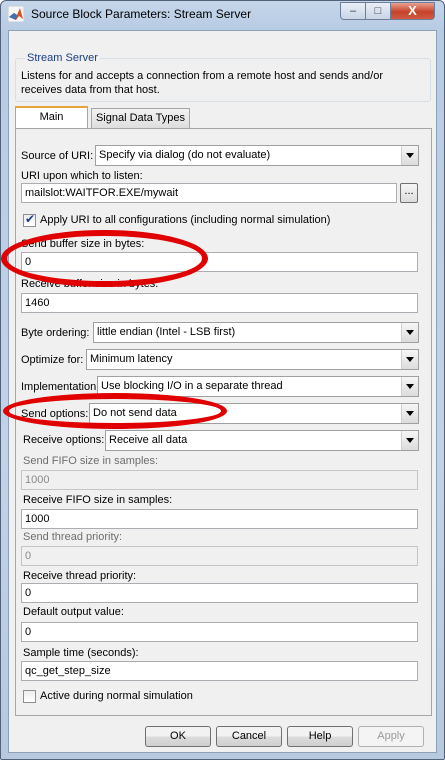 This screenshot has height=760, width=445. Describe the element at coordinates (64, 440) in the screenshot. I see `receive-options-label: Receive options:` at that location.